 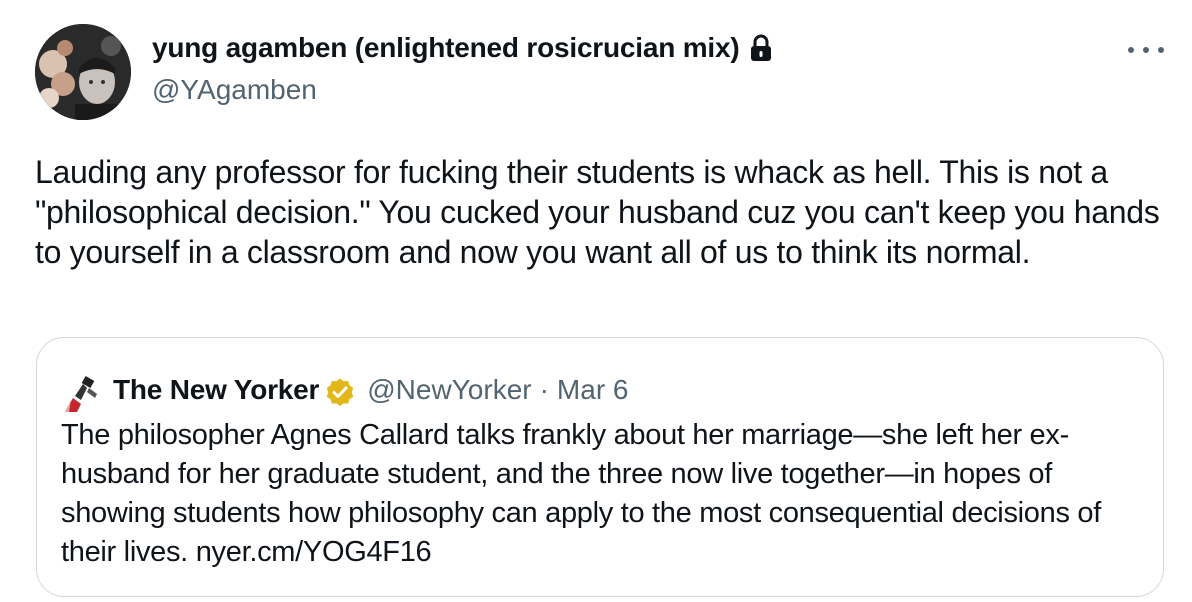 What do you see at coordinates (81, 394) in the screenshot?
I see `new-yorker-logo-icon` at bounding box center [81, 394].